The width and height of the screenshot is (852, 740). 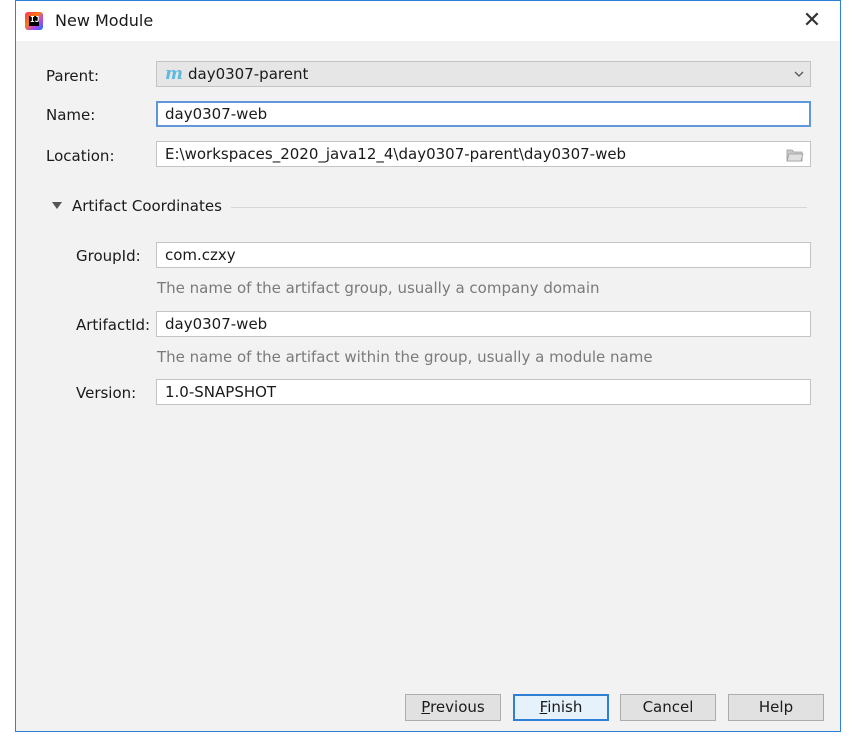 What do you see at coordinates (799, 74) in the screenshot?
I see `chevron-down-icon` at bounding box center [799, 74].